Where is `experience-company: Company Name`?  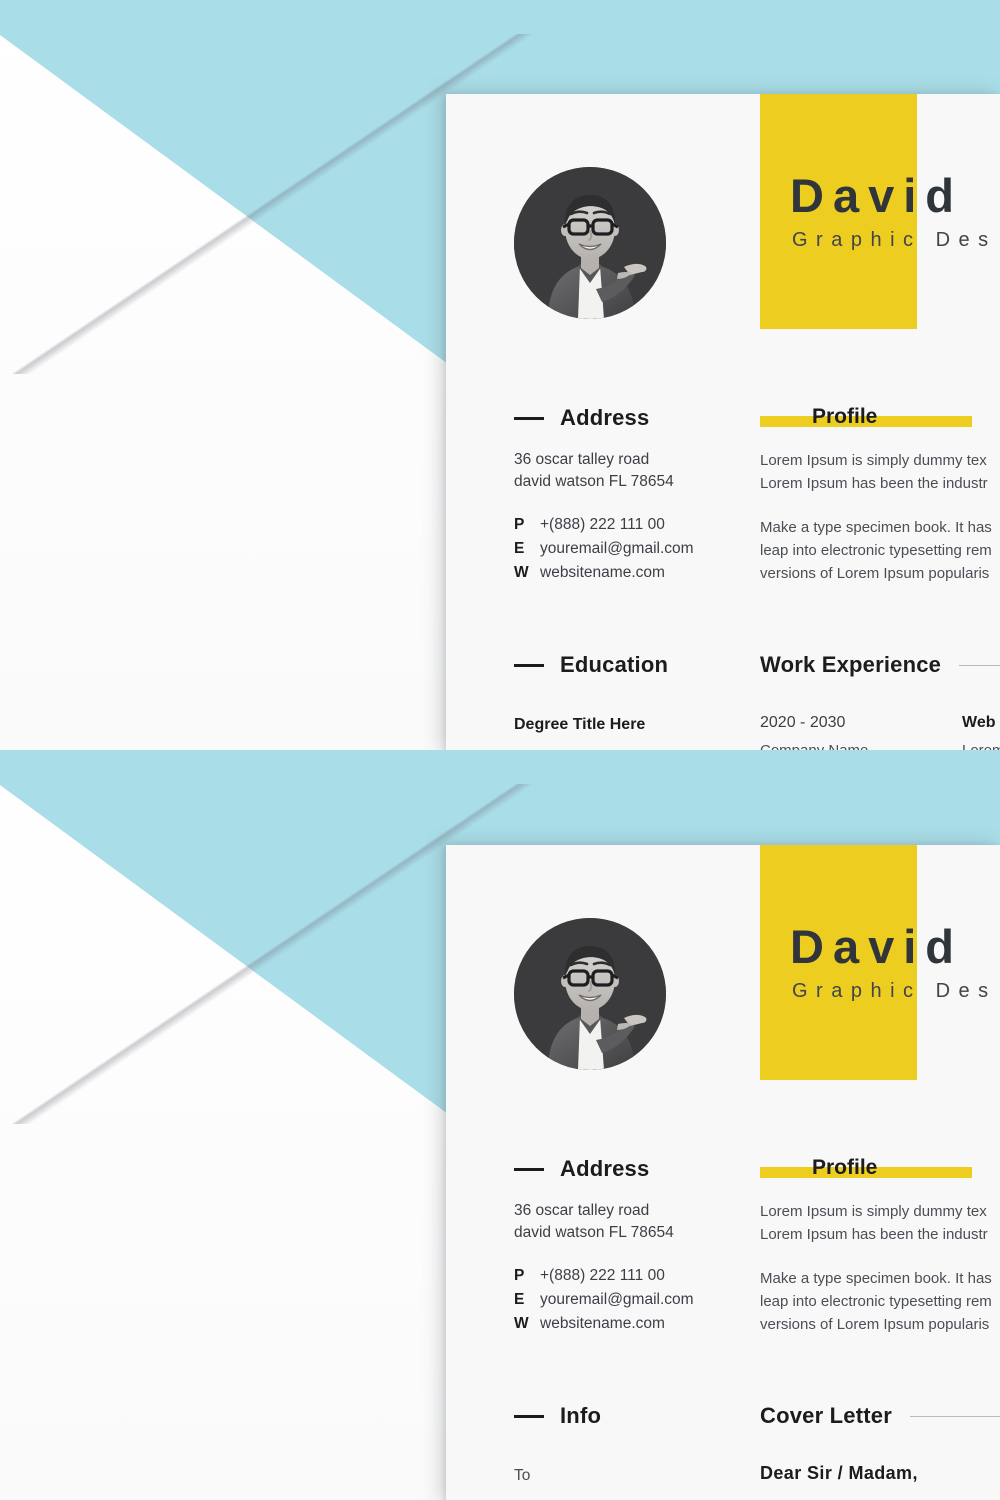
experience-company: Company Name is located at coordinates (814, 746).